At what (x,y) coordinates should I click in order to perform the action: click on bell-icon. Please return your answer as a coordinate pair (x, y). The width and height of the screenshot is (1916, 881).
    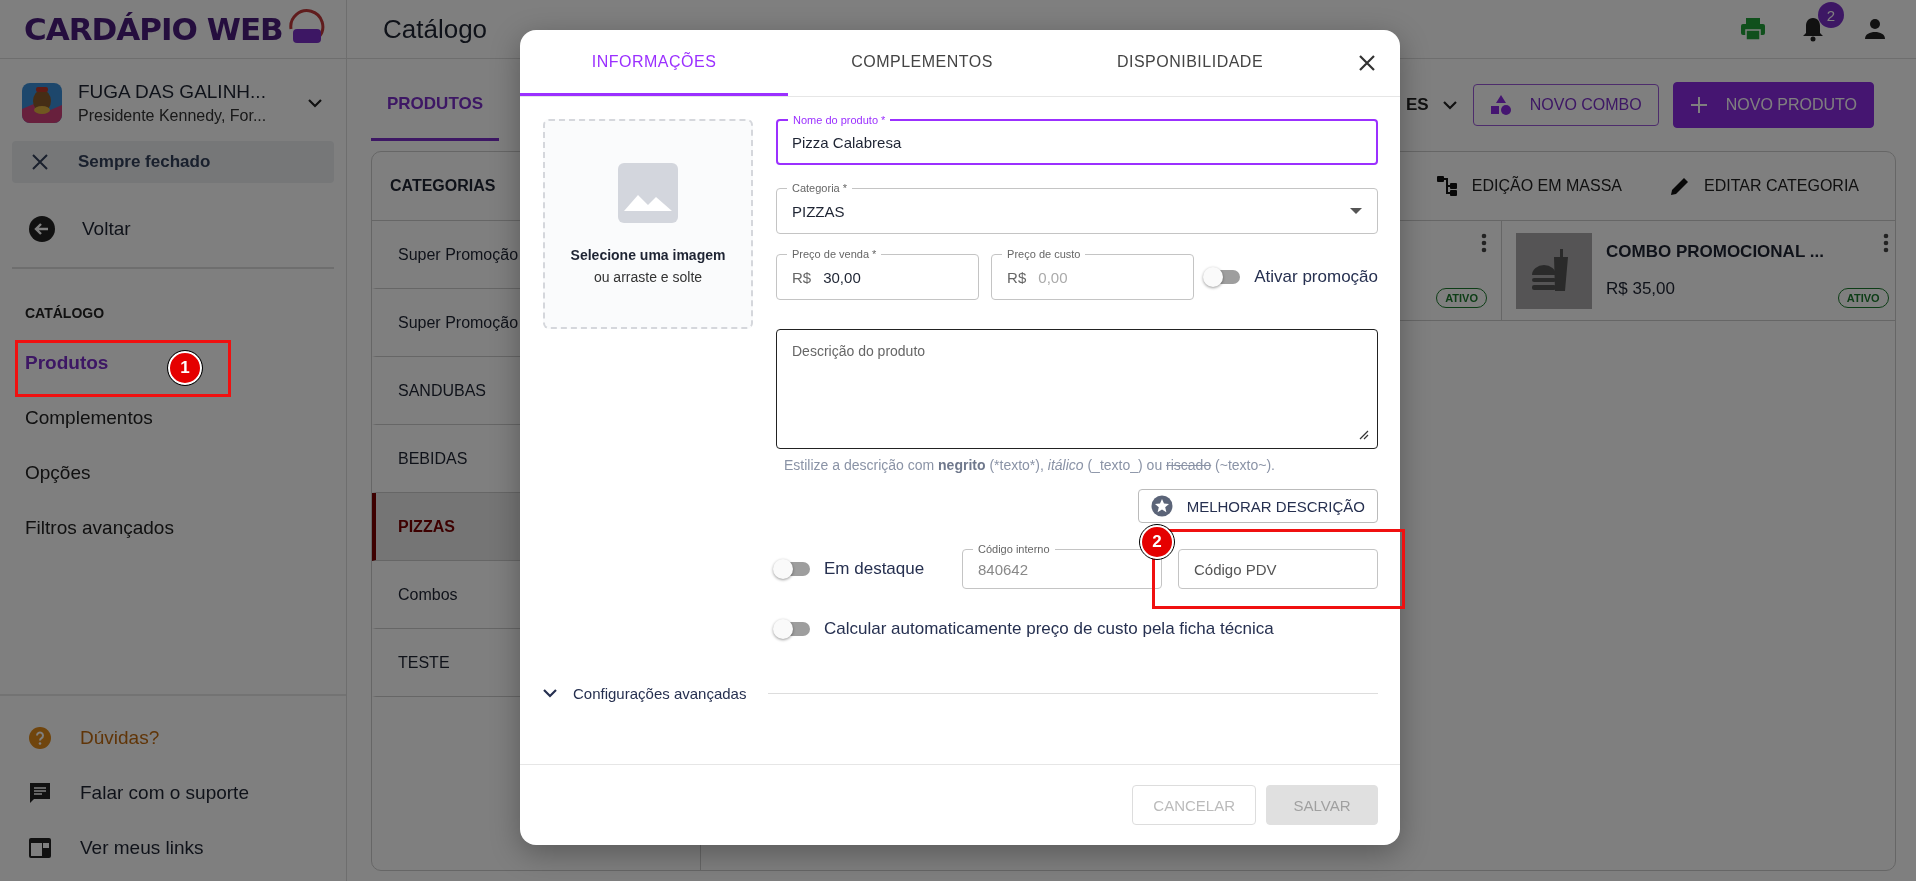
    Looking at the image, I should click on (1813, 29).